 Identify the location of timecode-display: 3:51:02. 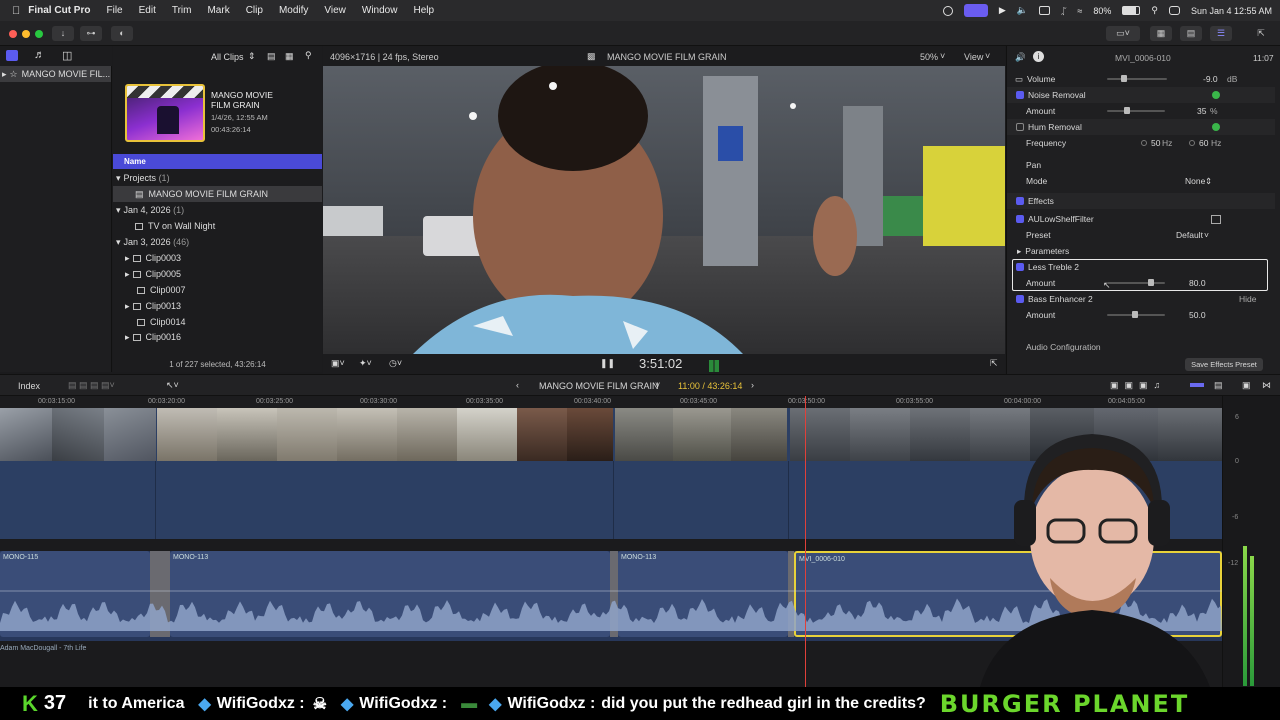
(660, 363).